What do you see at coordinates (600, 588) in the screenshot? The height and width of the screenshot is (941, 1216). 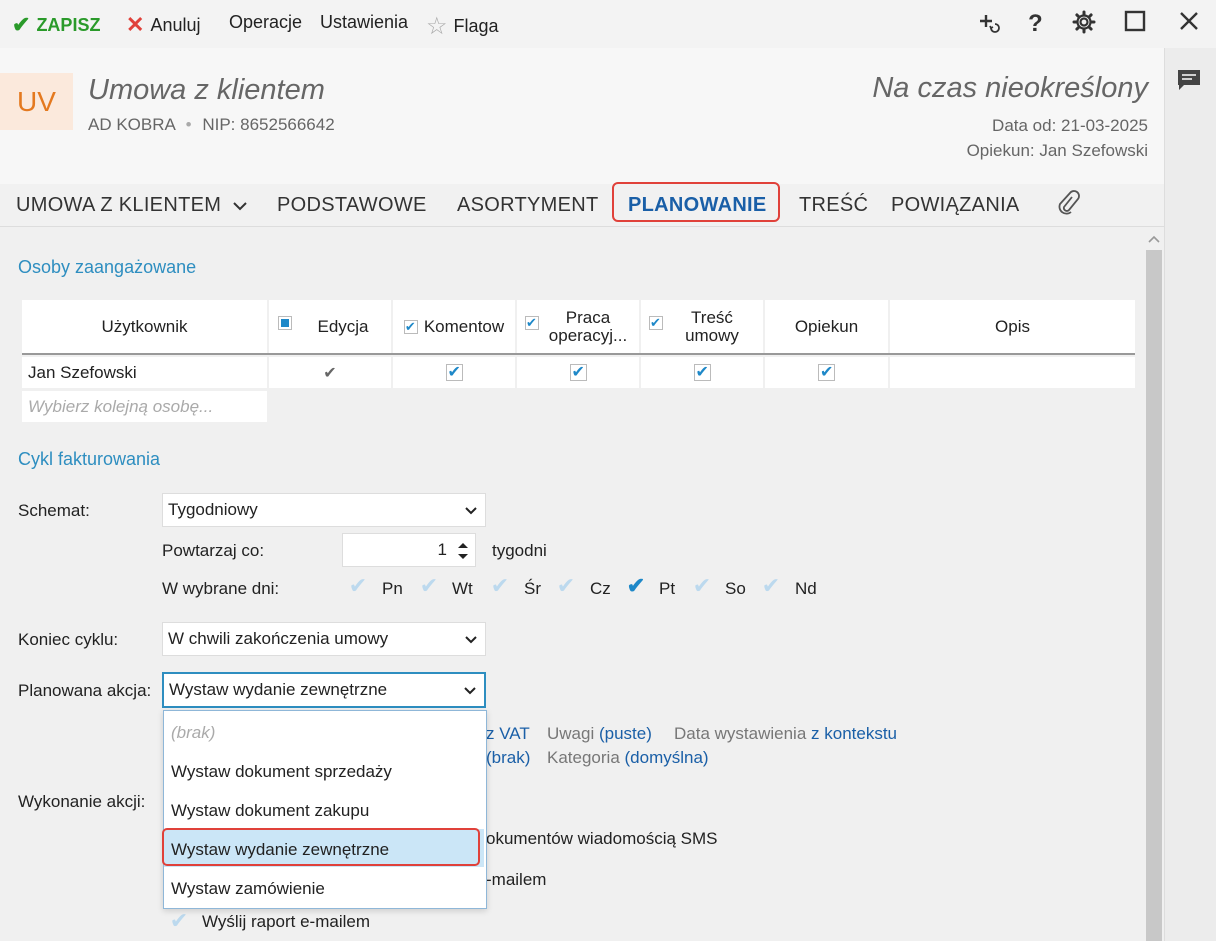 I see `day-label-cz: Cz` at bounding box center [600, 588].